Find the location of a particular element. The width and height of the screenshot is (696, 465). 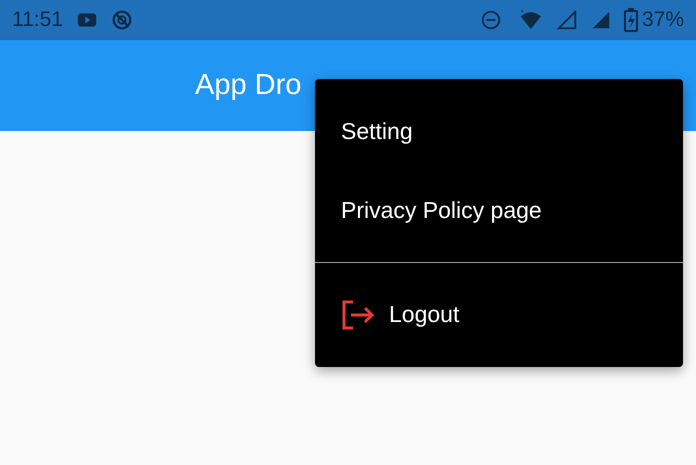

menu-item: Privacy Policy page is located at coordinates (499, 210).